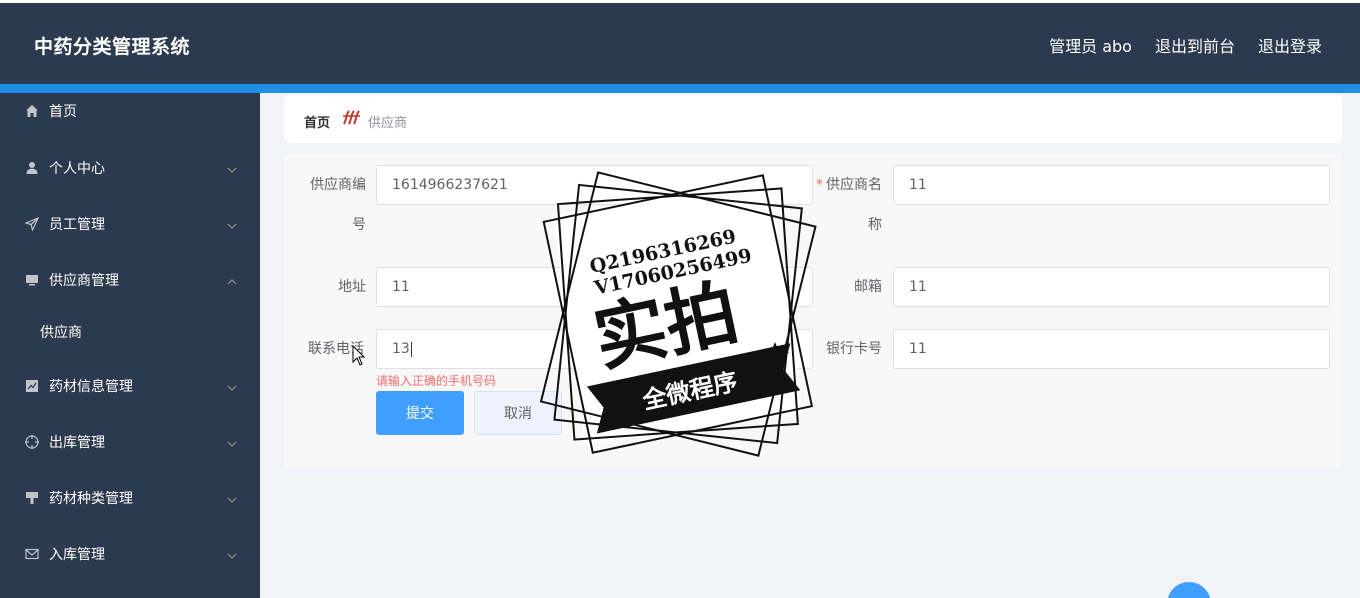 This screenshot has height=598, width=1360. I want to click on supplier-name-input: 11, so click(1111, 185).